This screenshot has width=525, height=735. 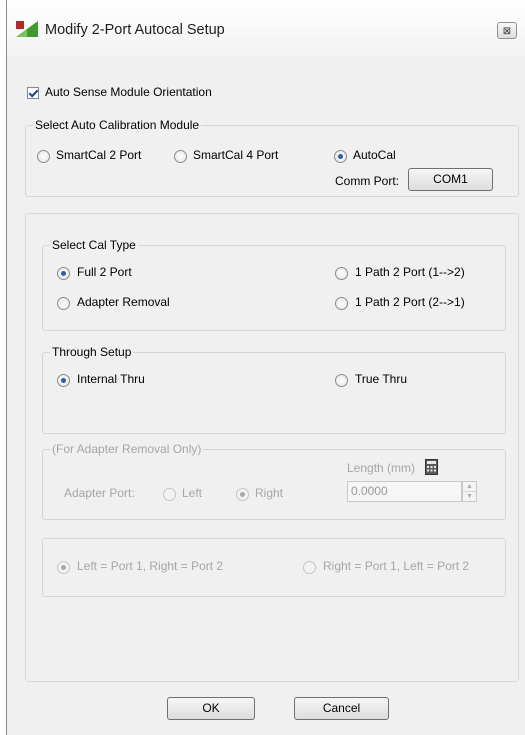 I want to click on adapter-port-label: Adapter Port:, so click(x=99, y=493).